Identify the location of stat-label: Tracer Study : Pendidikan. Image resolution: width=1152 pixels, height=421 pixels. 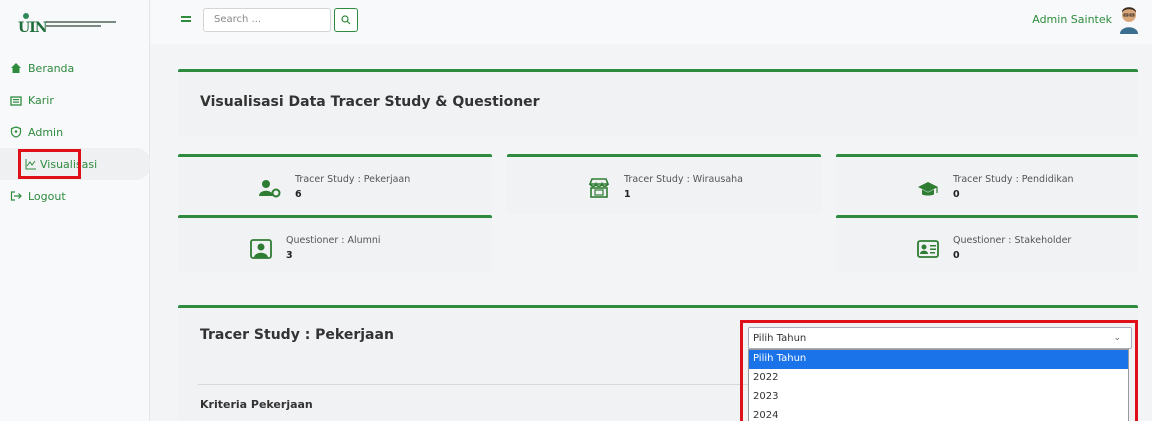
(1013, 179).